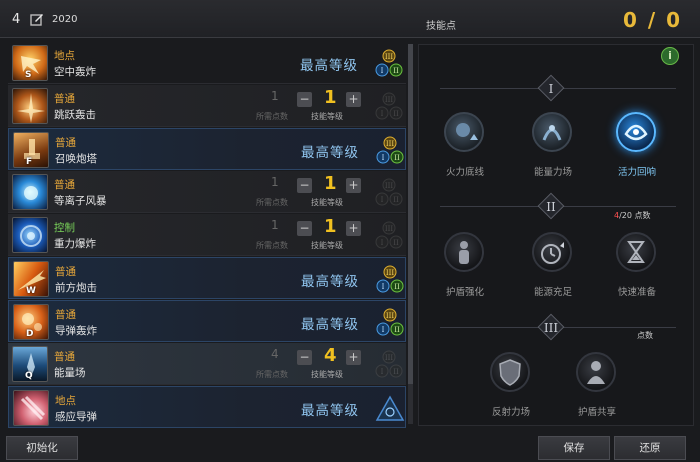 Image resolution: width=700 pixels, height=462 pixels. What do you see at coordinates (70, 373) in the screenshot?
I see `skill-name: 能量场` at bounding box center [70, 373].